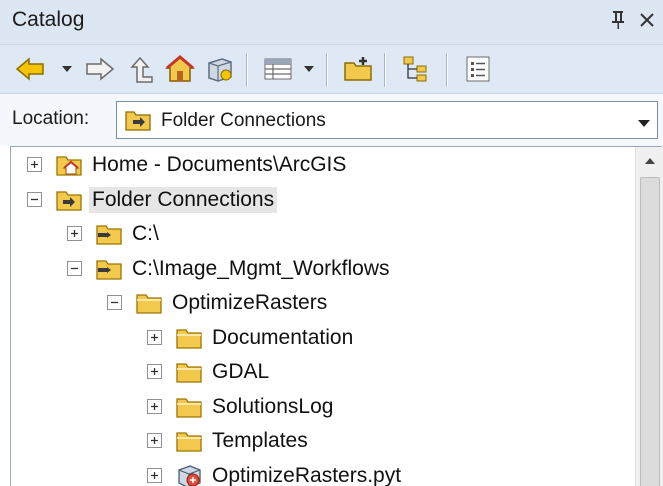 This screenshot has width=663, height=486. I want to click on tree-item: Documentation, so click(321, 339).